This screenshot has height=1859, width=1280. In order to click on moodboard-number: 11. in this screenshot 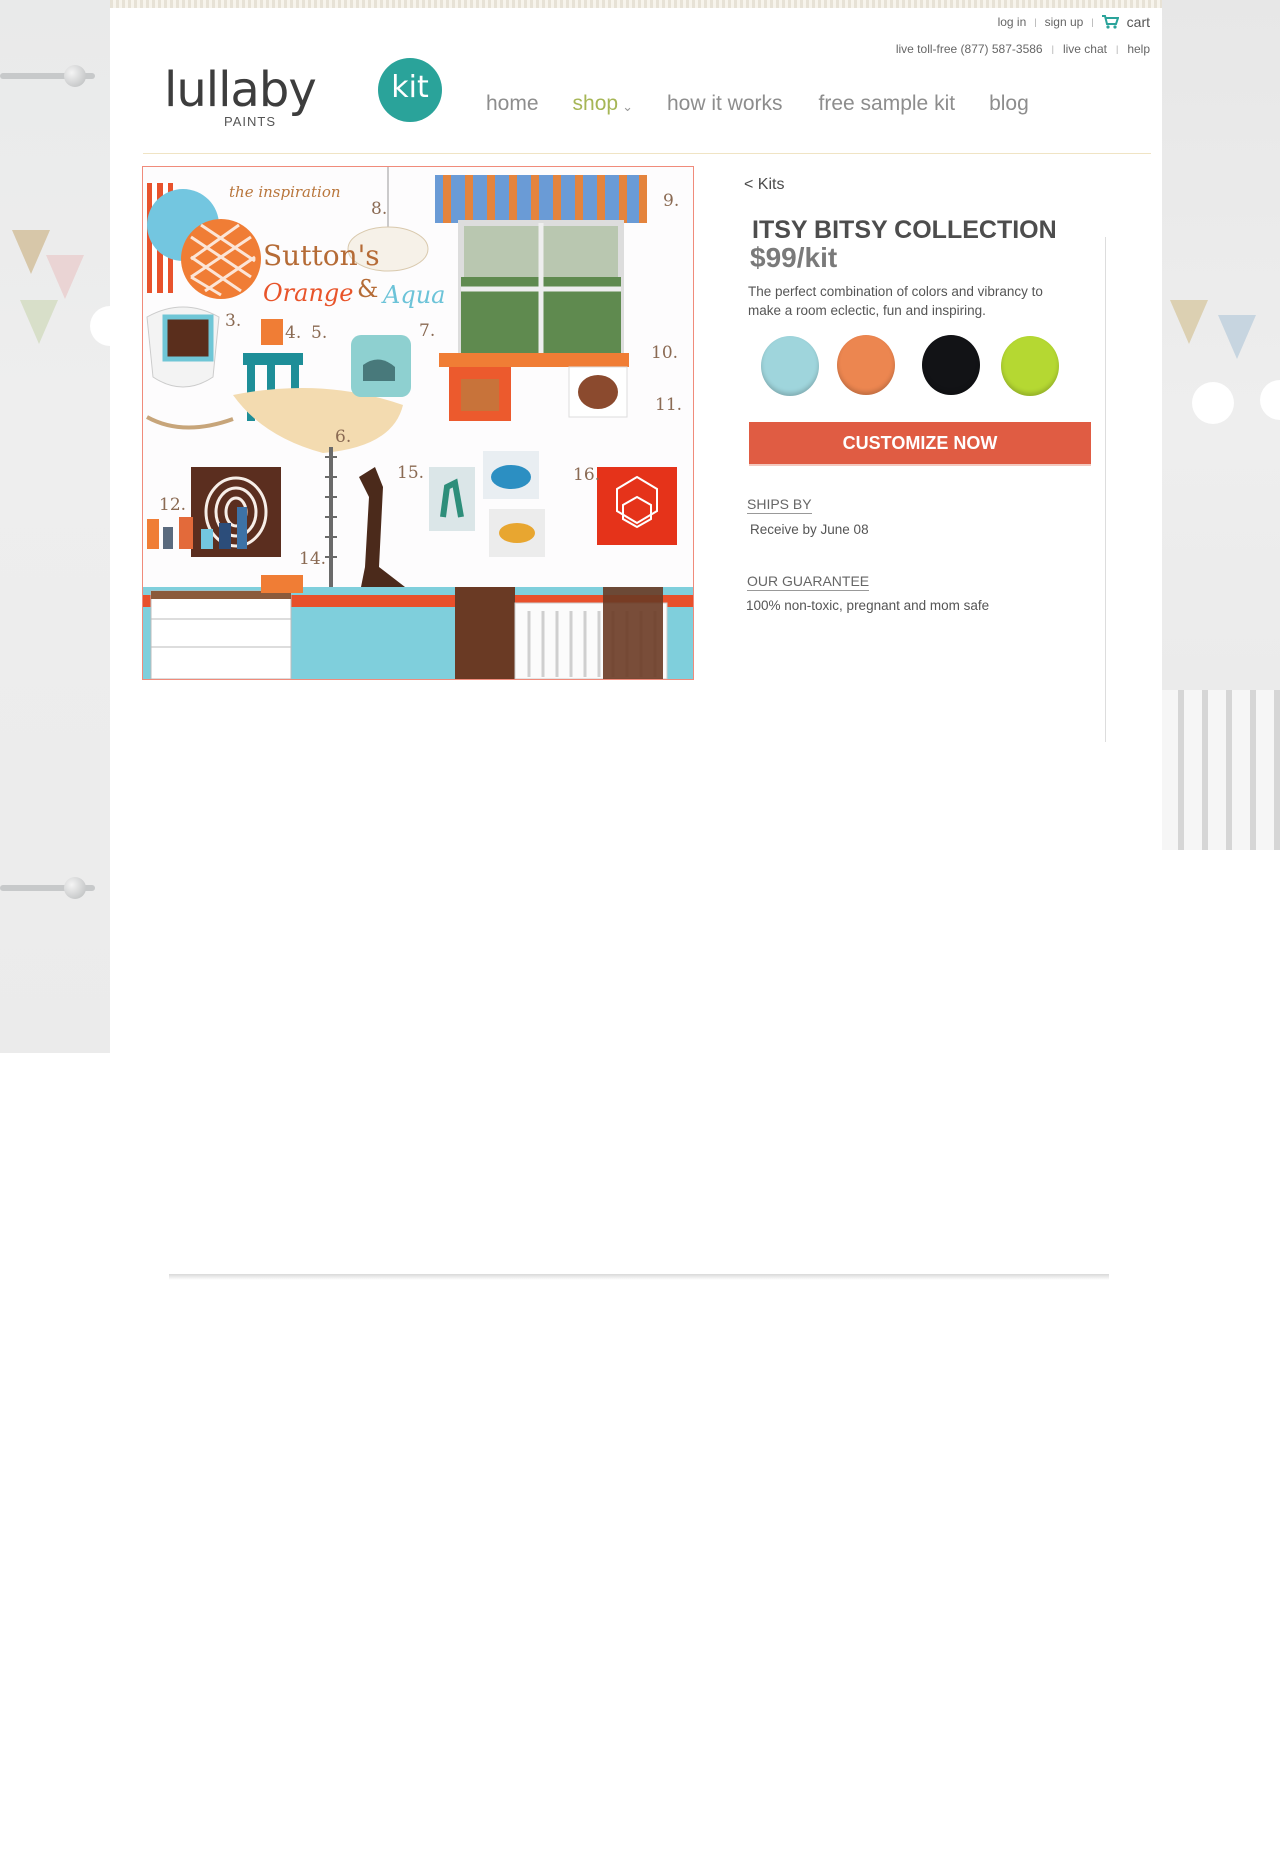, I will do `click(669, 405)`.